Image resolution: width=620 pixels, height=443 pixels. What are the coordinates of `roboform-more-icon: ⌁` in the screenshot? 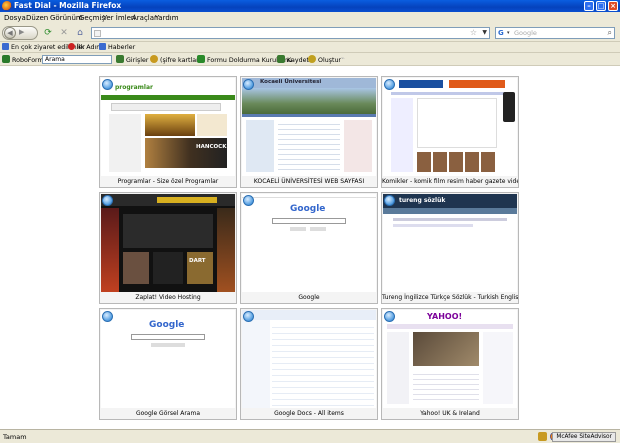 It's located at (343, 58).